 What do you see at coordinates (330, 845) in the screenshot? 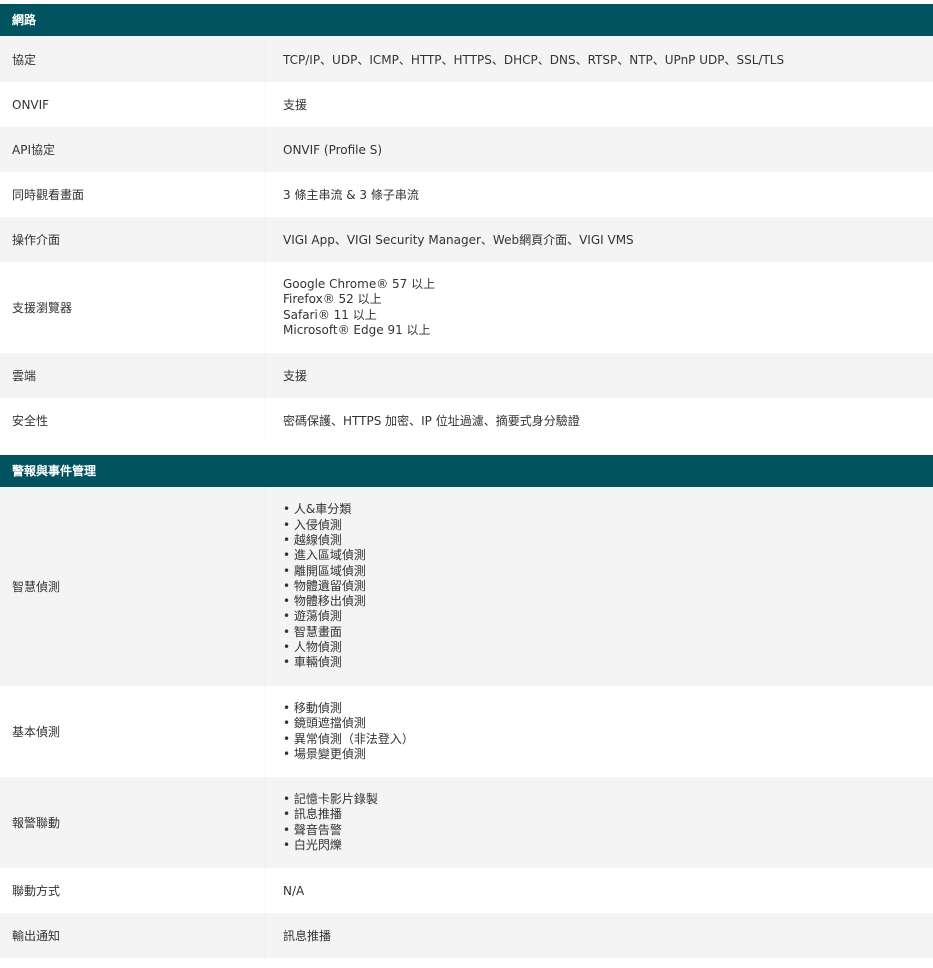
I see `list-item: 白光閃爍` at bounding box center [330, 845].